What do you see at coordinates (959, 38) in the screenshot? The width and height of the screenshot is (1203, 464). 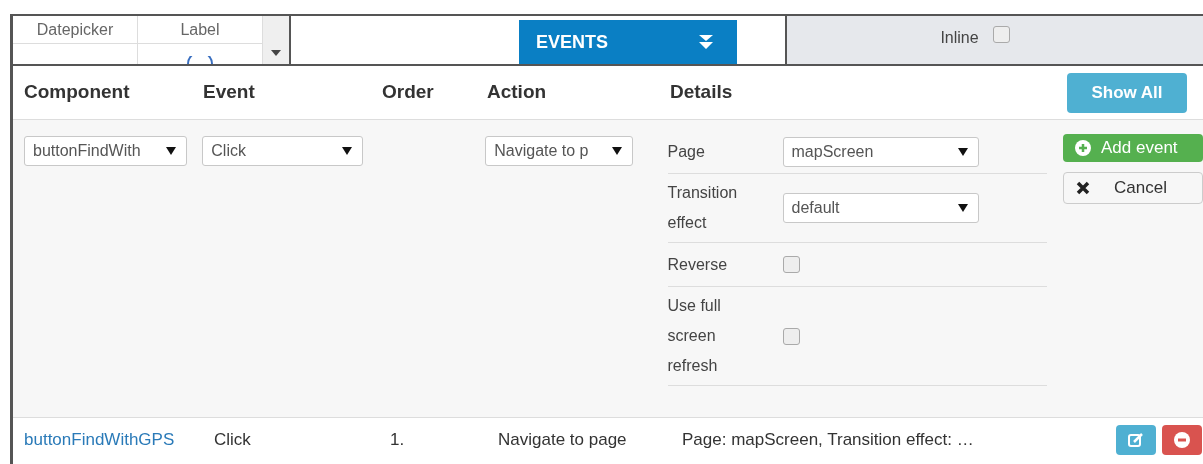 I see `inline-label: Inline` at bounding box center [959, 38].